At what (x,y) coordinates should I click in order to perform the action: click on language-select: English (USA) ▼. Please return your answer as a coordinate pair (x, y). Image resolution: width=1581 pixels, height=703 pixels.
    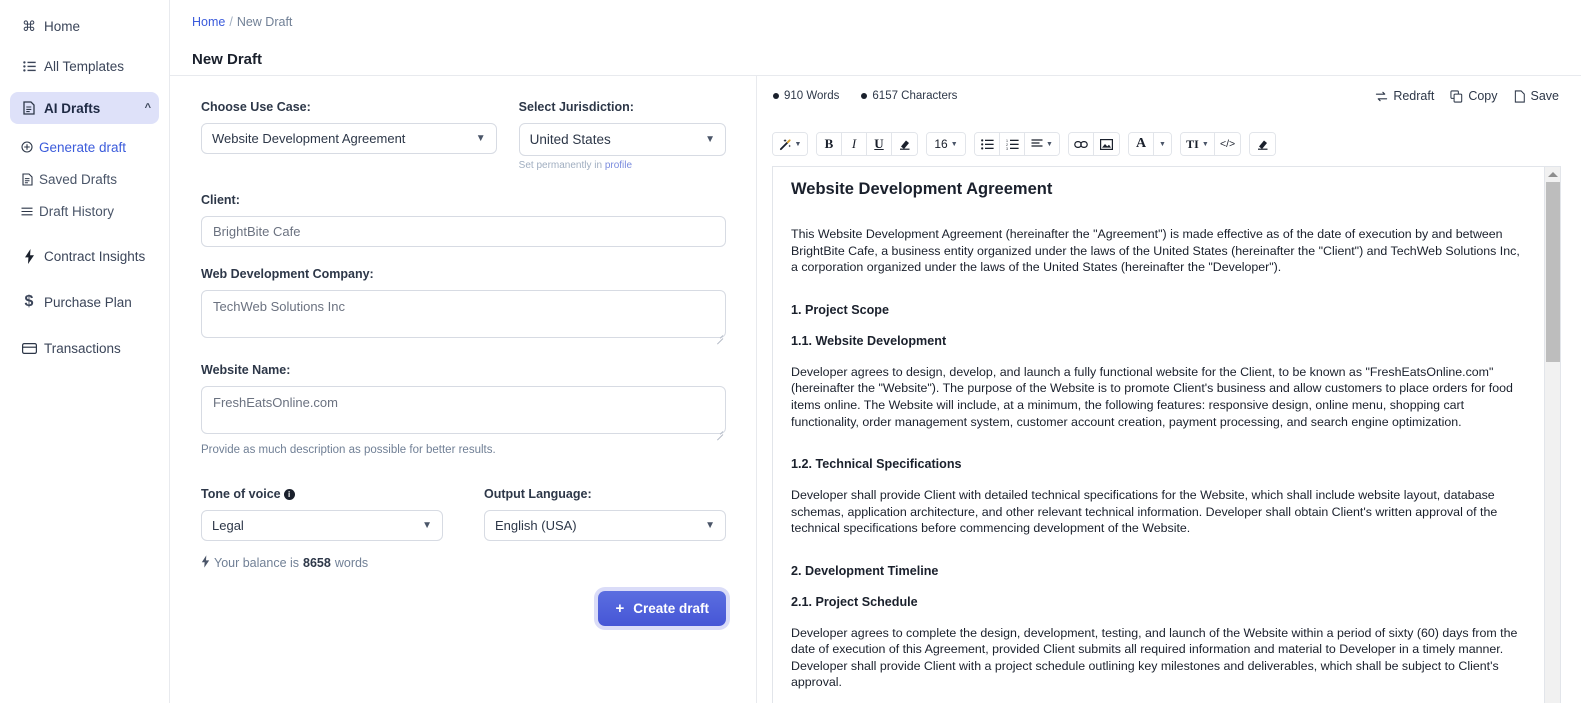
    Looking at the image, I should click on (605, 525).